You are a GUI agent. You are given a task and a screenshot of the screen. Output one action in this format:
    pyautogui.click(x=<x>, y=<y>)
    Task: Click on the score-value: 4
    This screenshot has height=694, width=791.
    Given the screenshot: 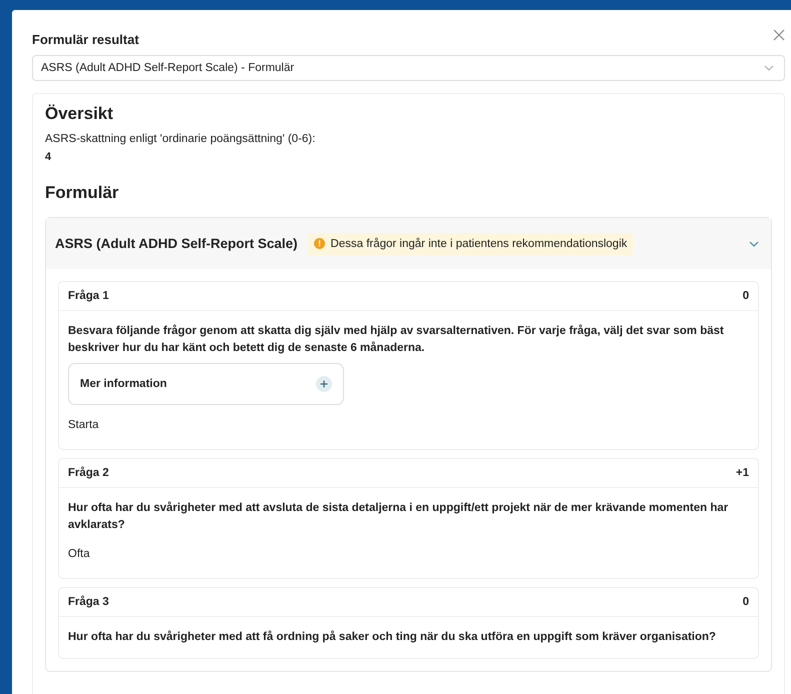 What is the action you would take?
    pyautogui.click(x=48, y=157)
    